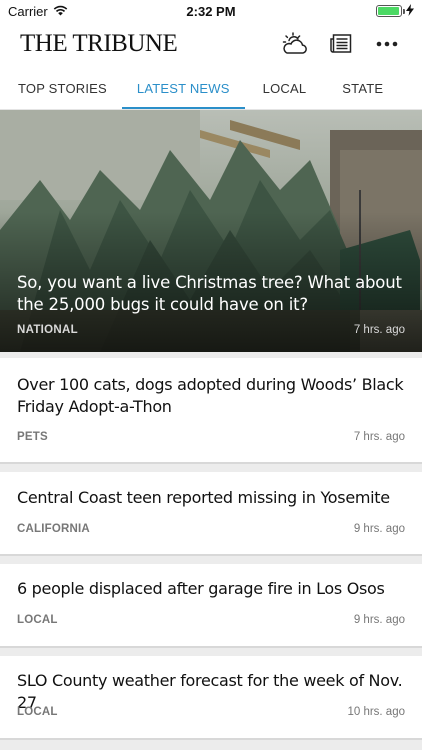 This screenshot has width=422, height=750. I want to click on app-header: THE TRIBUNE, so click(211, 44).